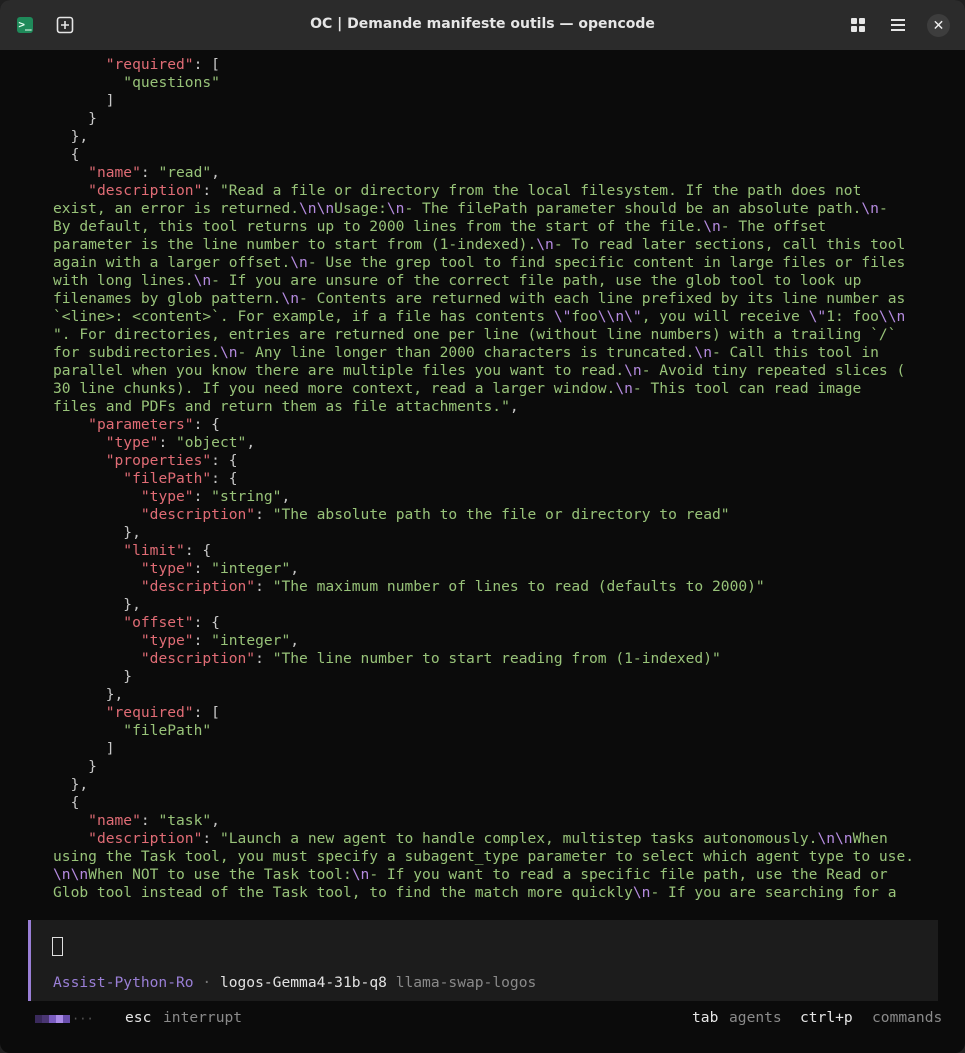 Image resolution: width=965 pixels, height=1053 pixels. I want to click on code-line: "parameters": {, so click(154, 424).